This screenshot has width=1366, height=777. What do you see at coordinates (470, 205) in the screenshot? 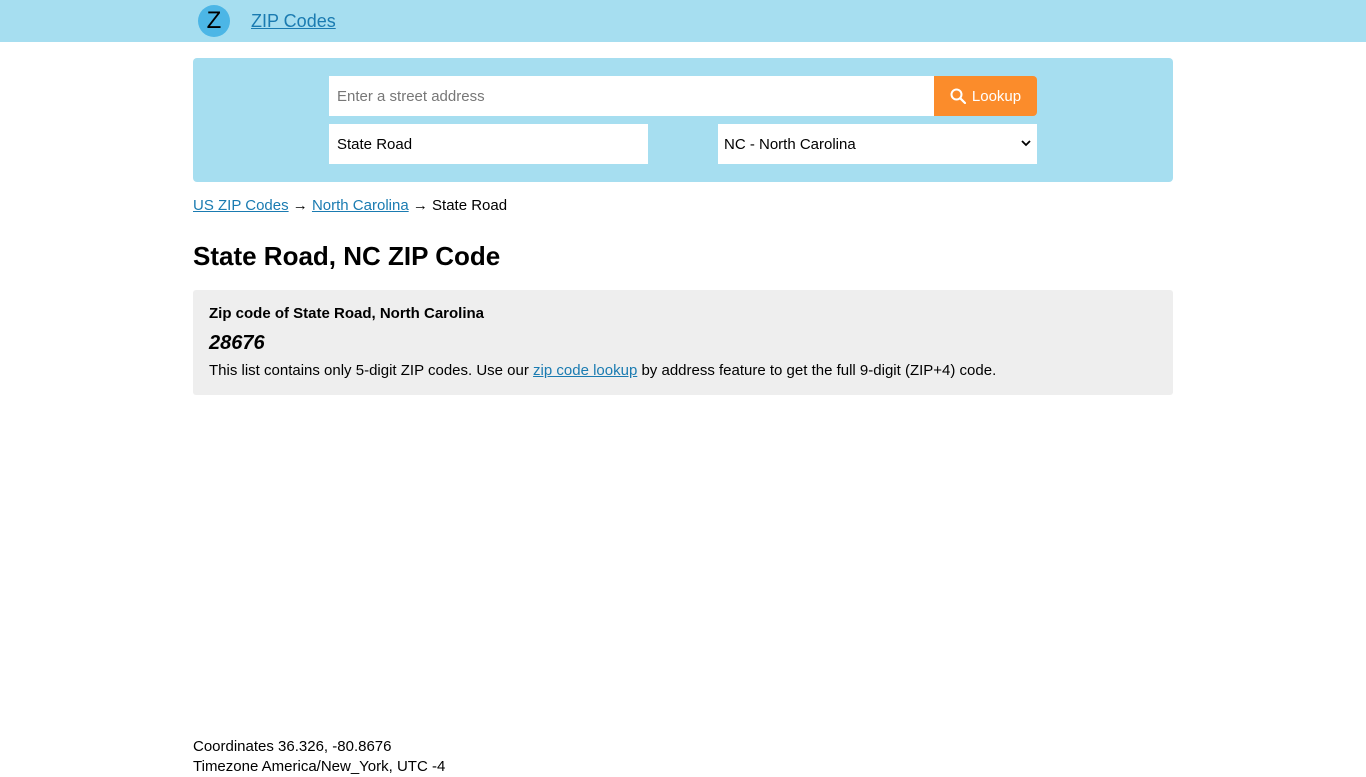
I see `breadcrumb-current: State Road` at bounding box center [470, 205].